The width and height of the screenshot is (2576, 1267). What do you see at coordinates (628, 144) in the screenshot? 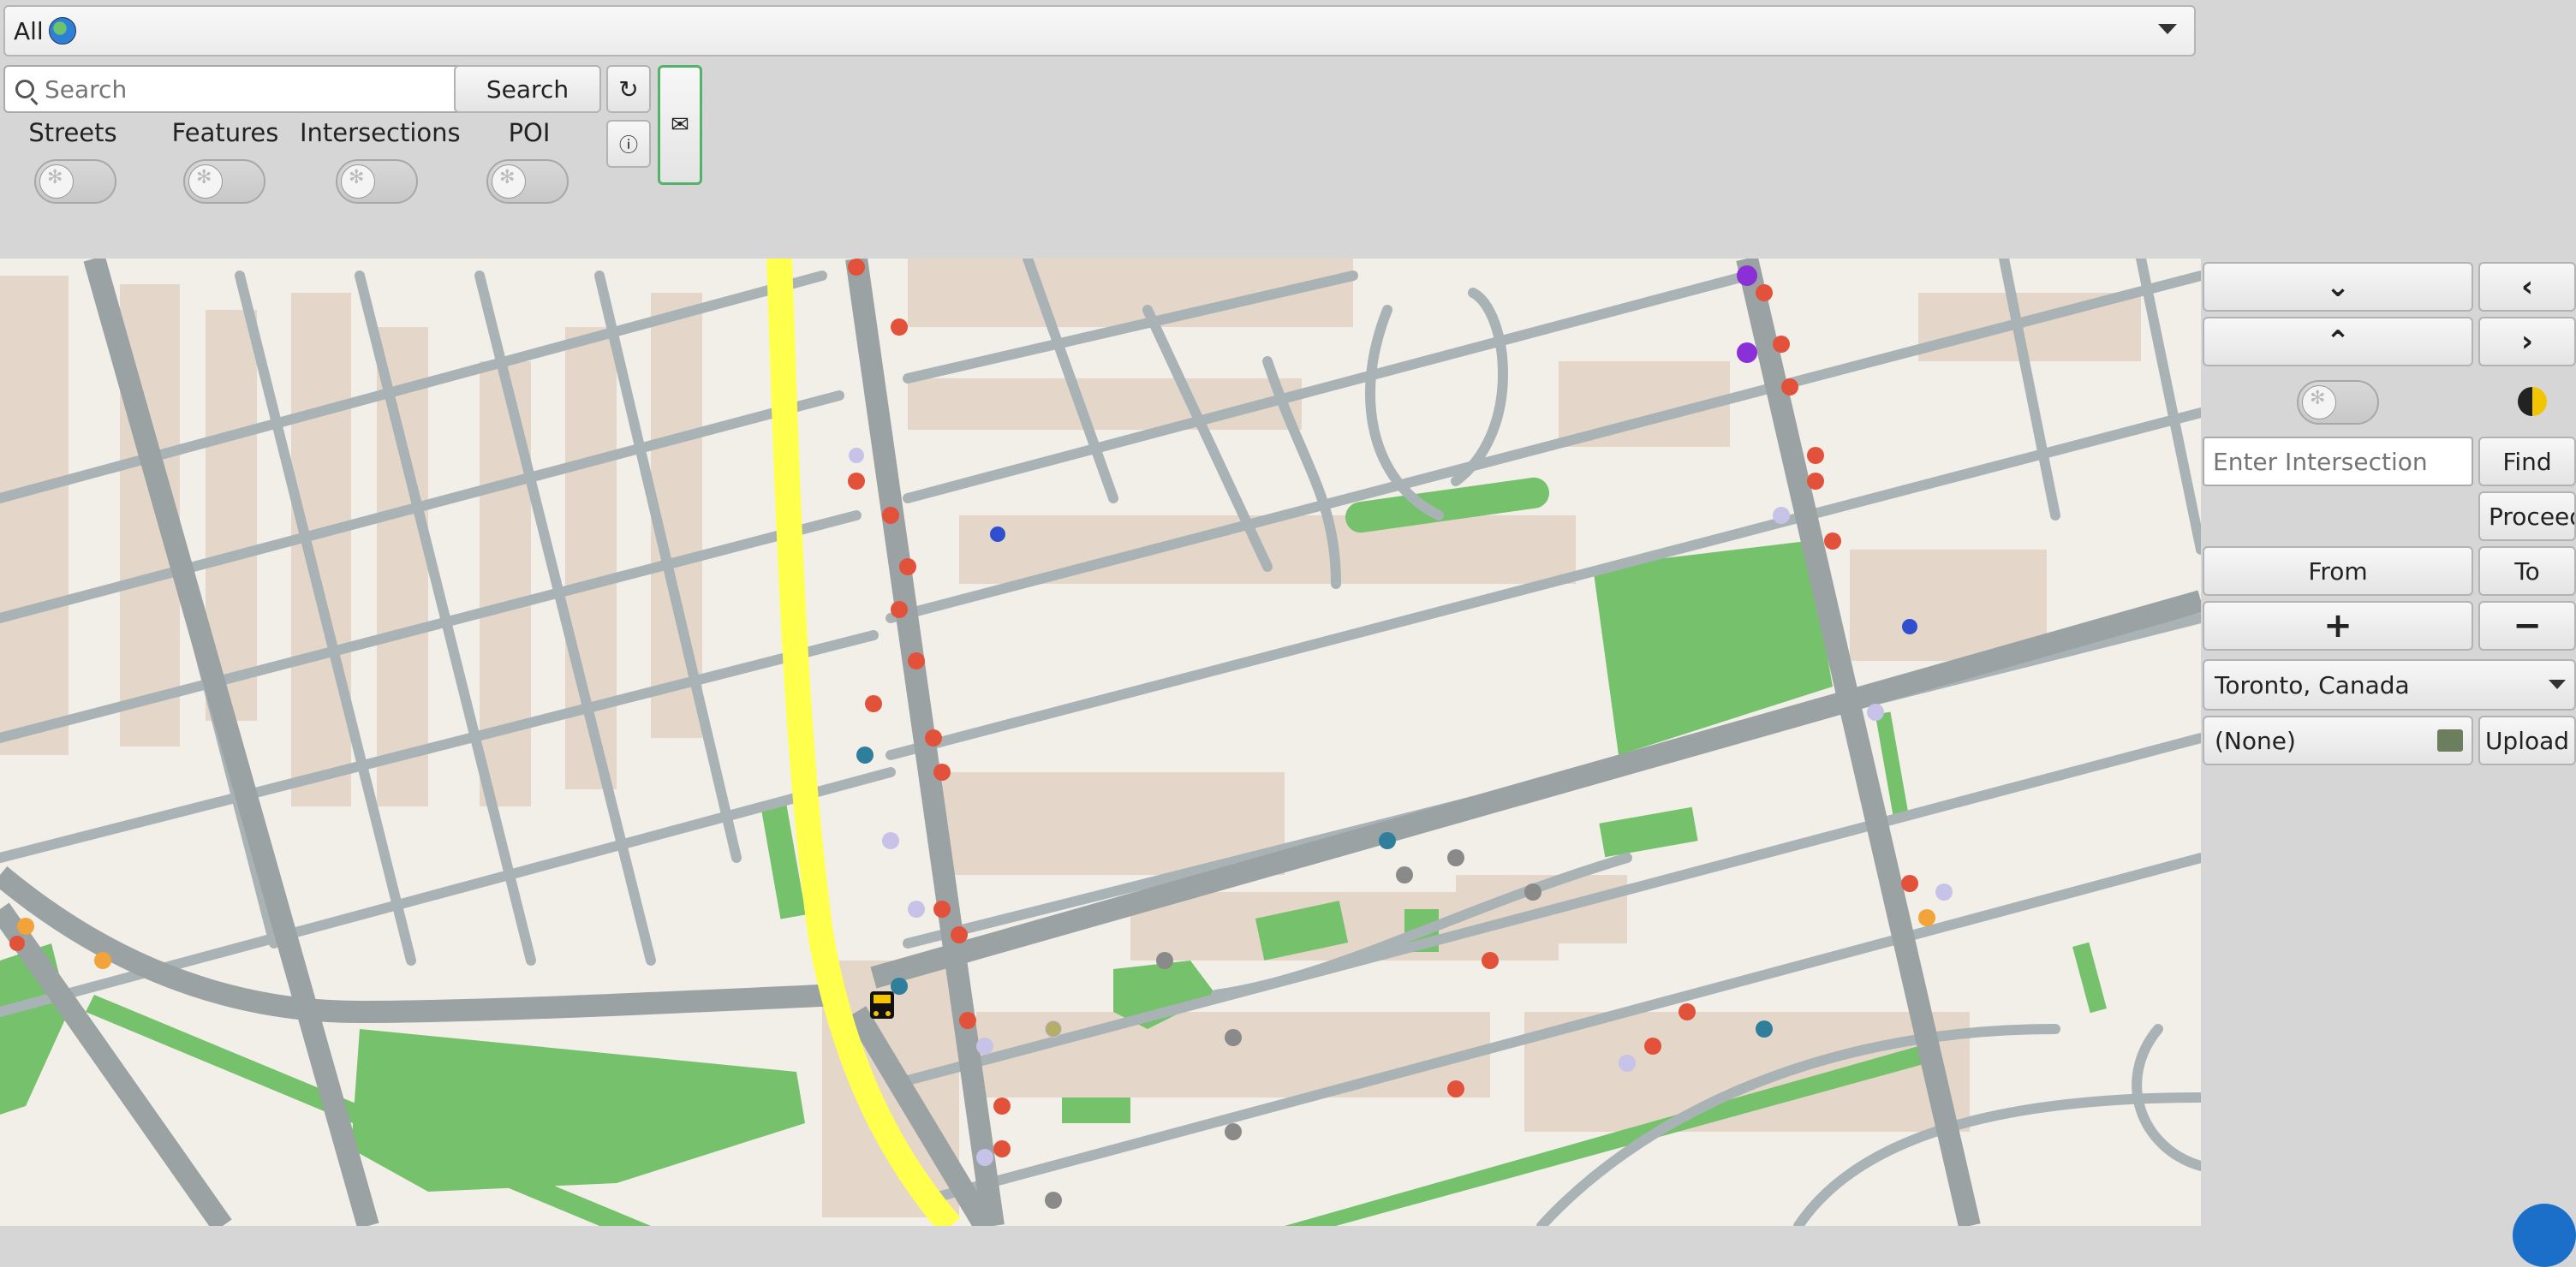
I see `info-button: ⓘ` at bounding box center [628, 144].